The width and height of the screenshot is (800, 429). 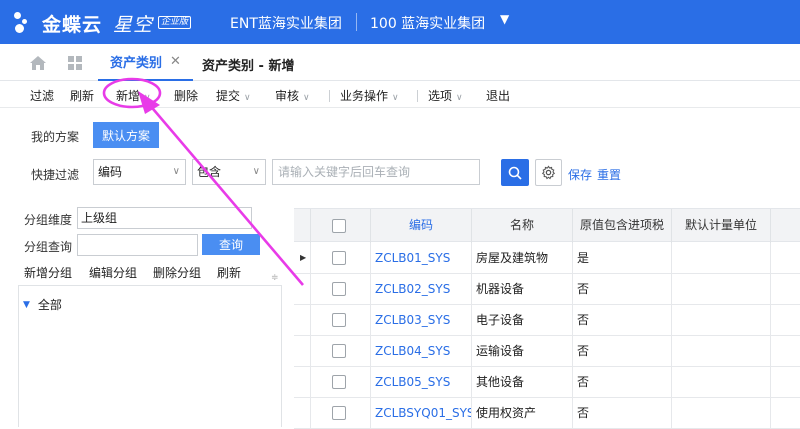 I want to click on add-button: 新增 ∨, so click(x=133, y=95).